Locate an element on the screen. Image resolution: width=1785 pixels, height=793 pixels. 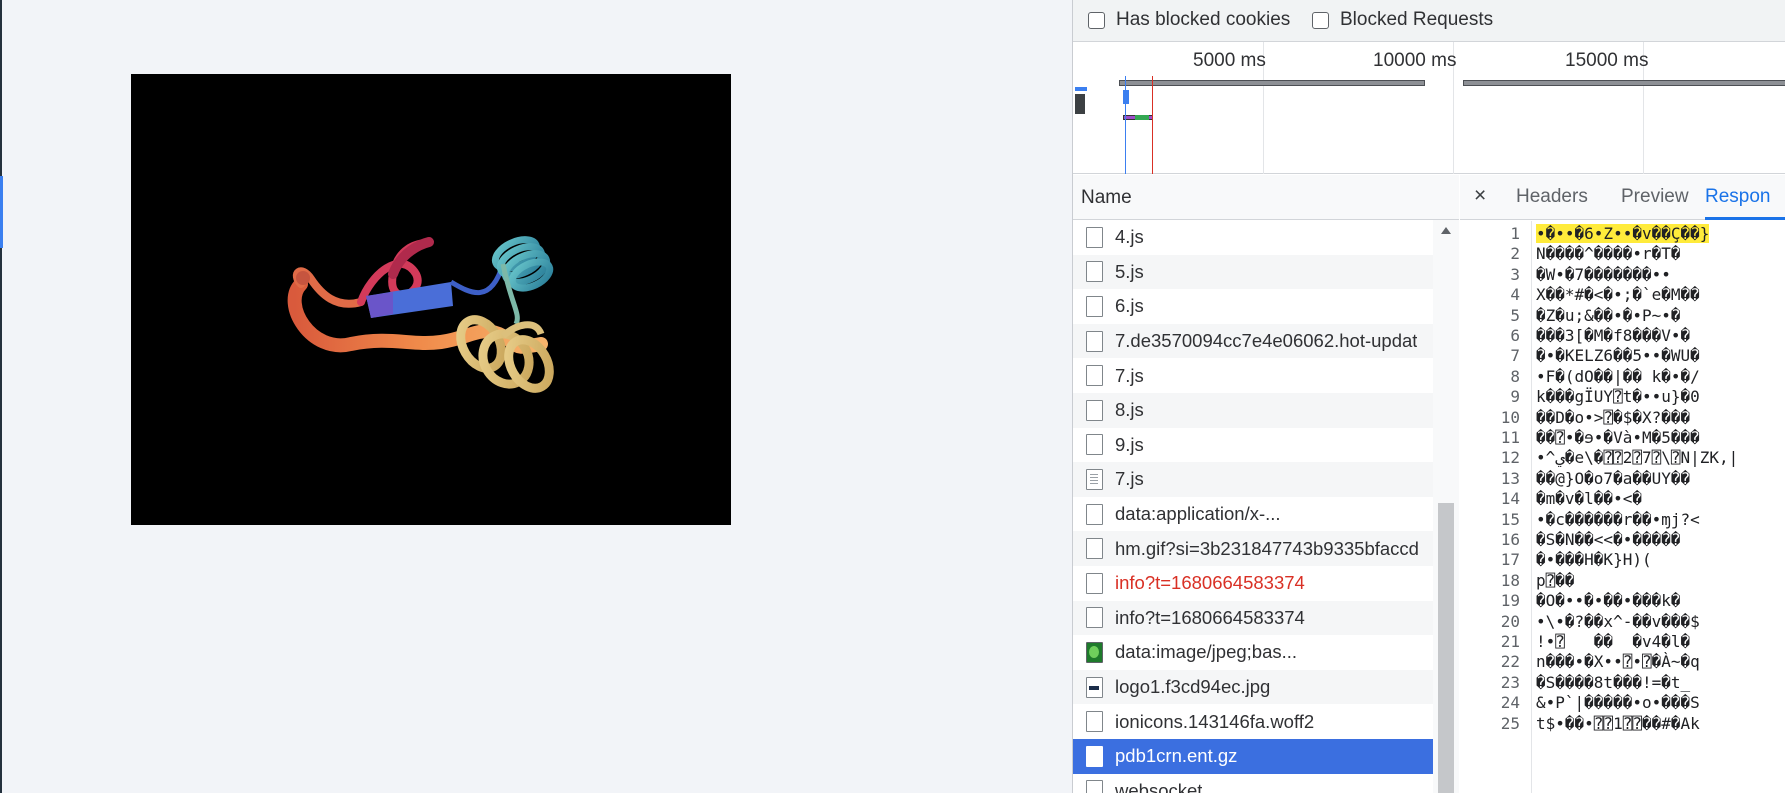
request-row: pdb1crn.ent.gz is located at coordinates (1253, 756).